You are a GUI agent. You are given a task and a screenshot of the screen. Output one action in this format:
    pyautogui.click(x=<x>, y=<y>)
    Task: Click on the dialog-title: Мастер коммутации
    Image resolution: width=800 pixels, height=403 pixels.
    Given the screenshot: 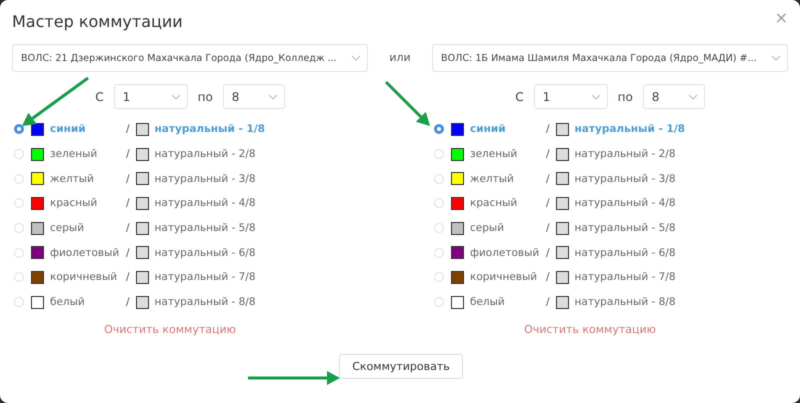 What is the action you would take?
    pyautogui.click(x=97, y=22)
    